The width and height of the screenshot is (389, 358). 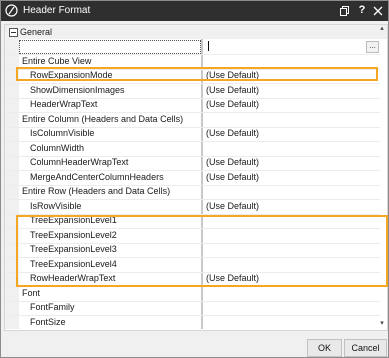 What do you see at coordinates (31, 292) in the screenshot?
I see `property-name: Font` at bounding box center [31, 292].